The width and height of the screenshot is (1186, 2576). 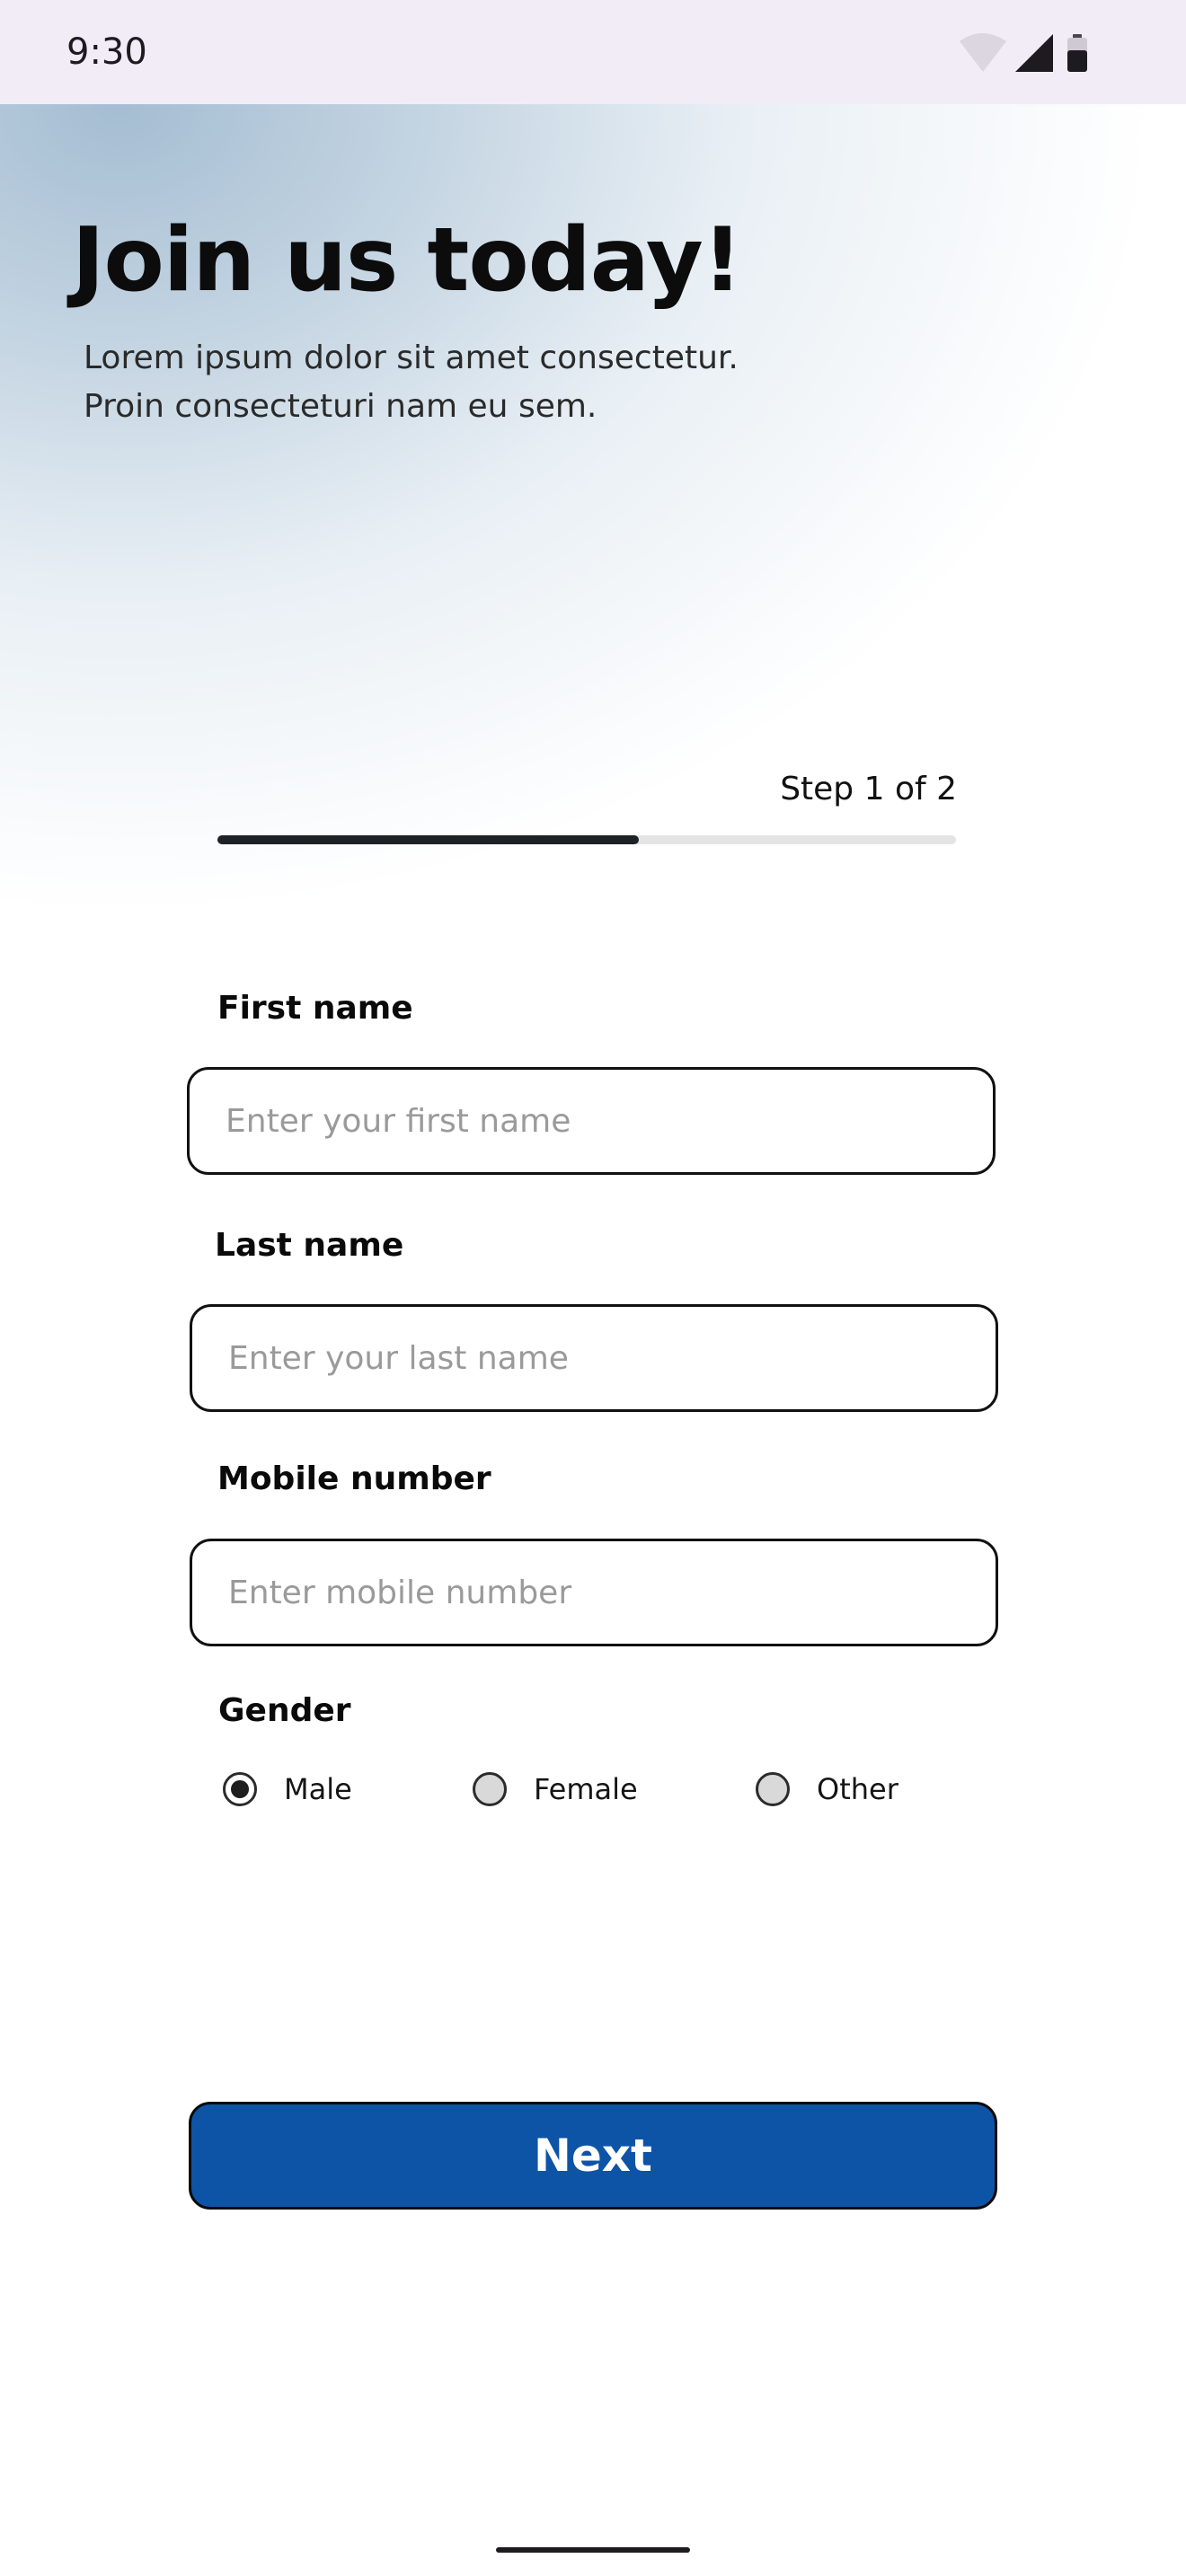 I want to click on status-time: 9:30, so click(x=106, y=52).